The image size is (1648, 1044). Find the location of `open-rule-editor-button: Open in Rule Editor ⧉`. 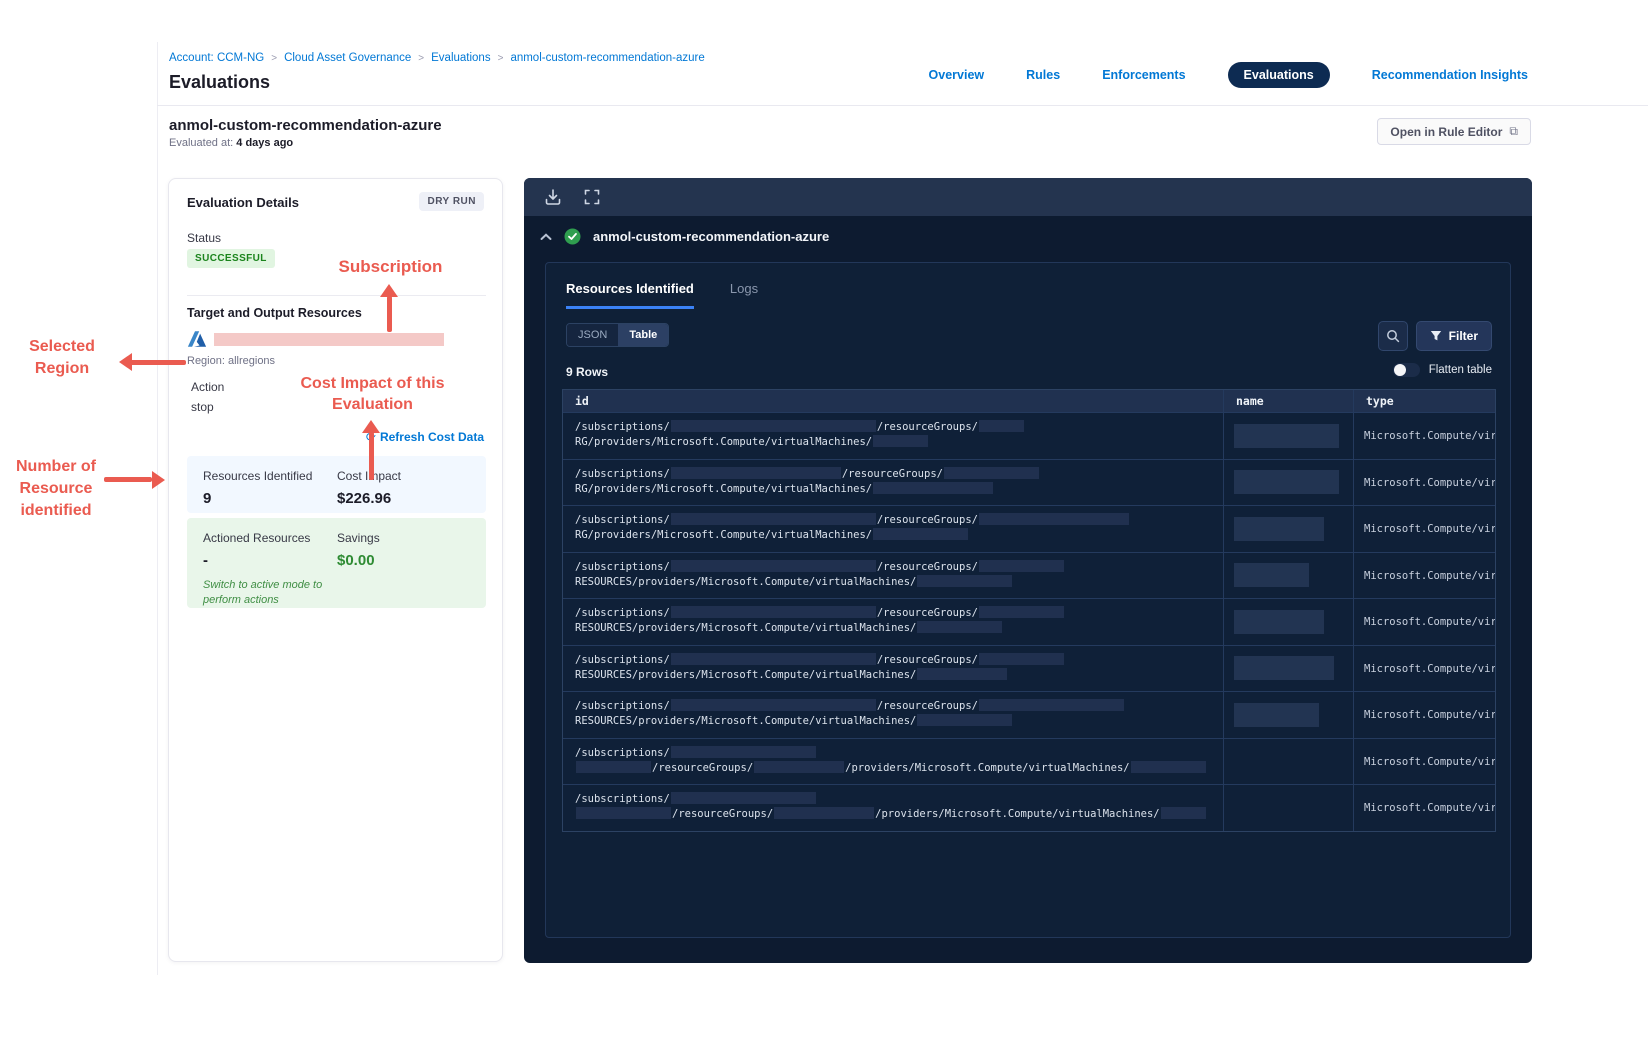

open-rule-editor-button: Open in Rule Editor ⧉ is located at coordinates (1454, 131).